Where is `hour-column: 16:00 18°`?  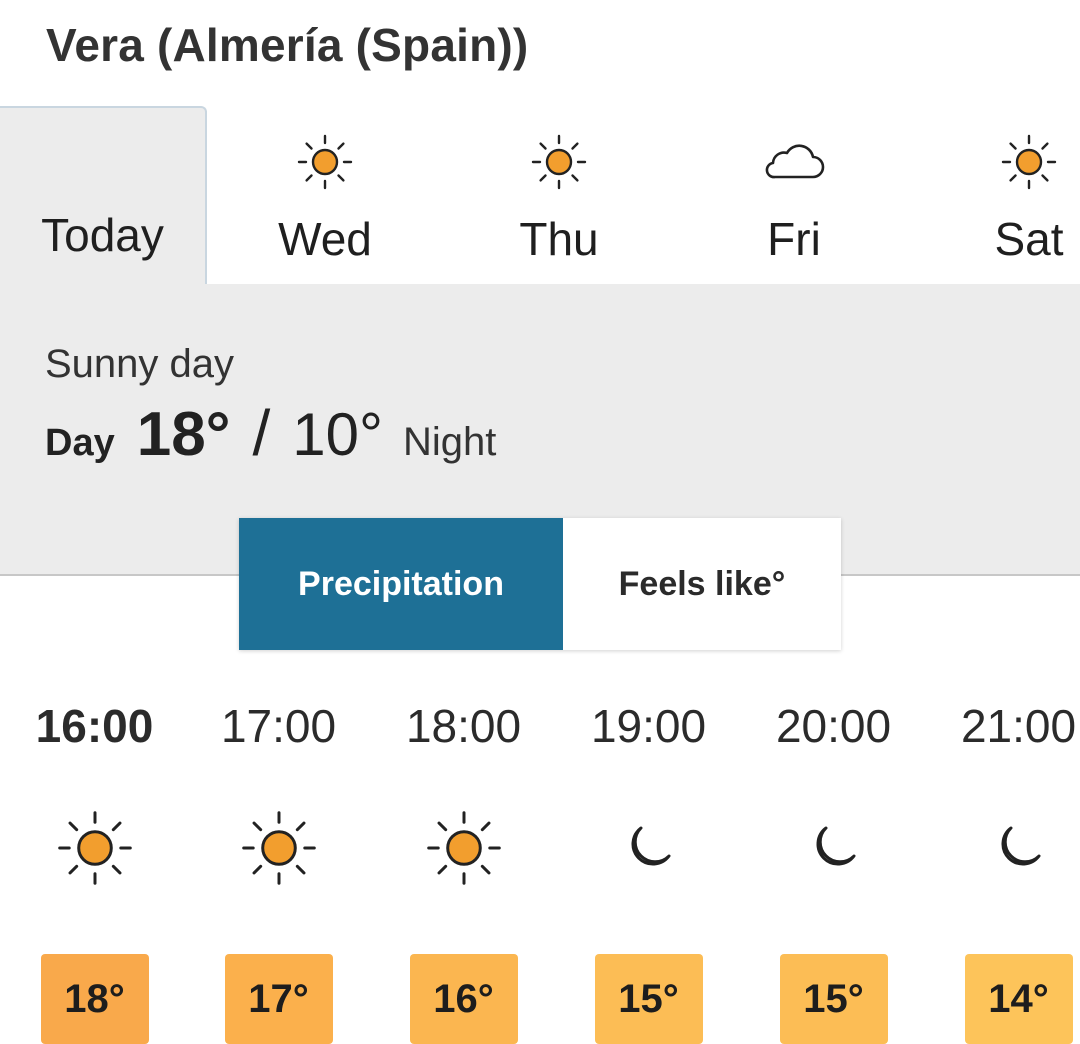 hour-column: 16:00 18° is located at coordinates (94, 870).